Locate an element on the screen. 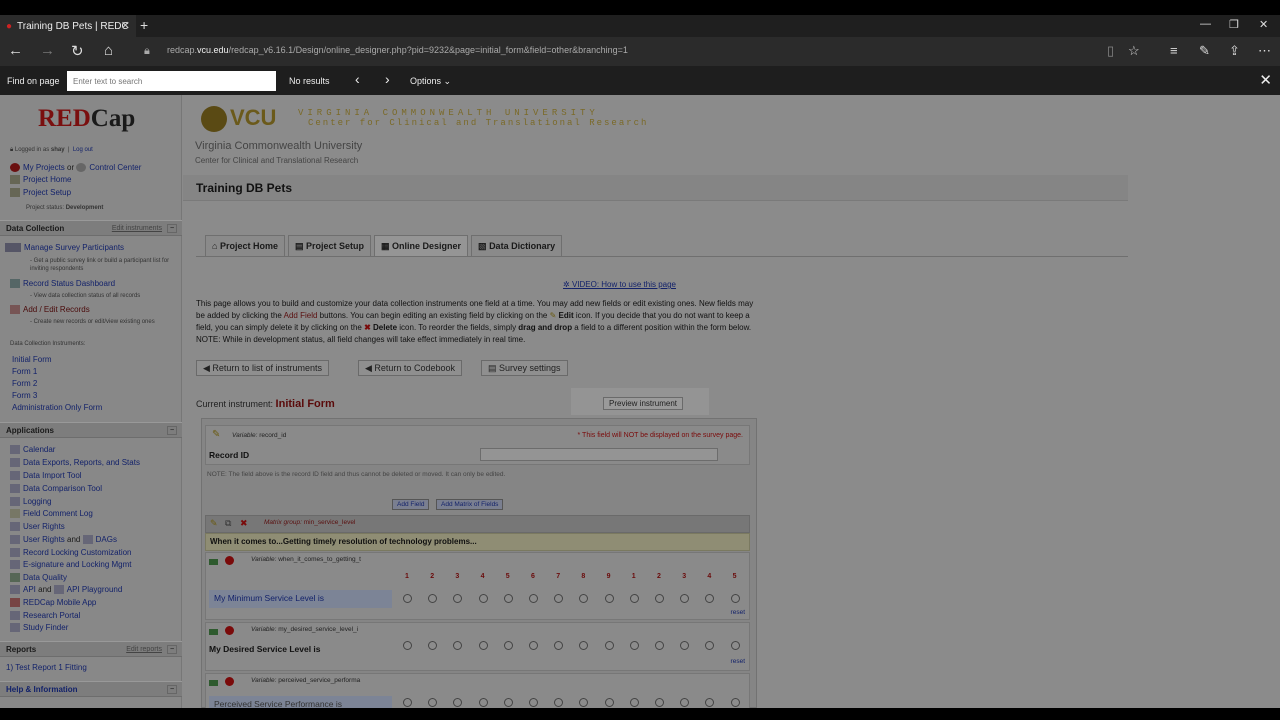  instrument-link: Administration Only Form is located at coordinates (57, 407).